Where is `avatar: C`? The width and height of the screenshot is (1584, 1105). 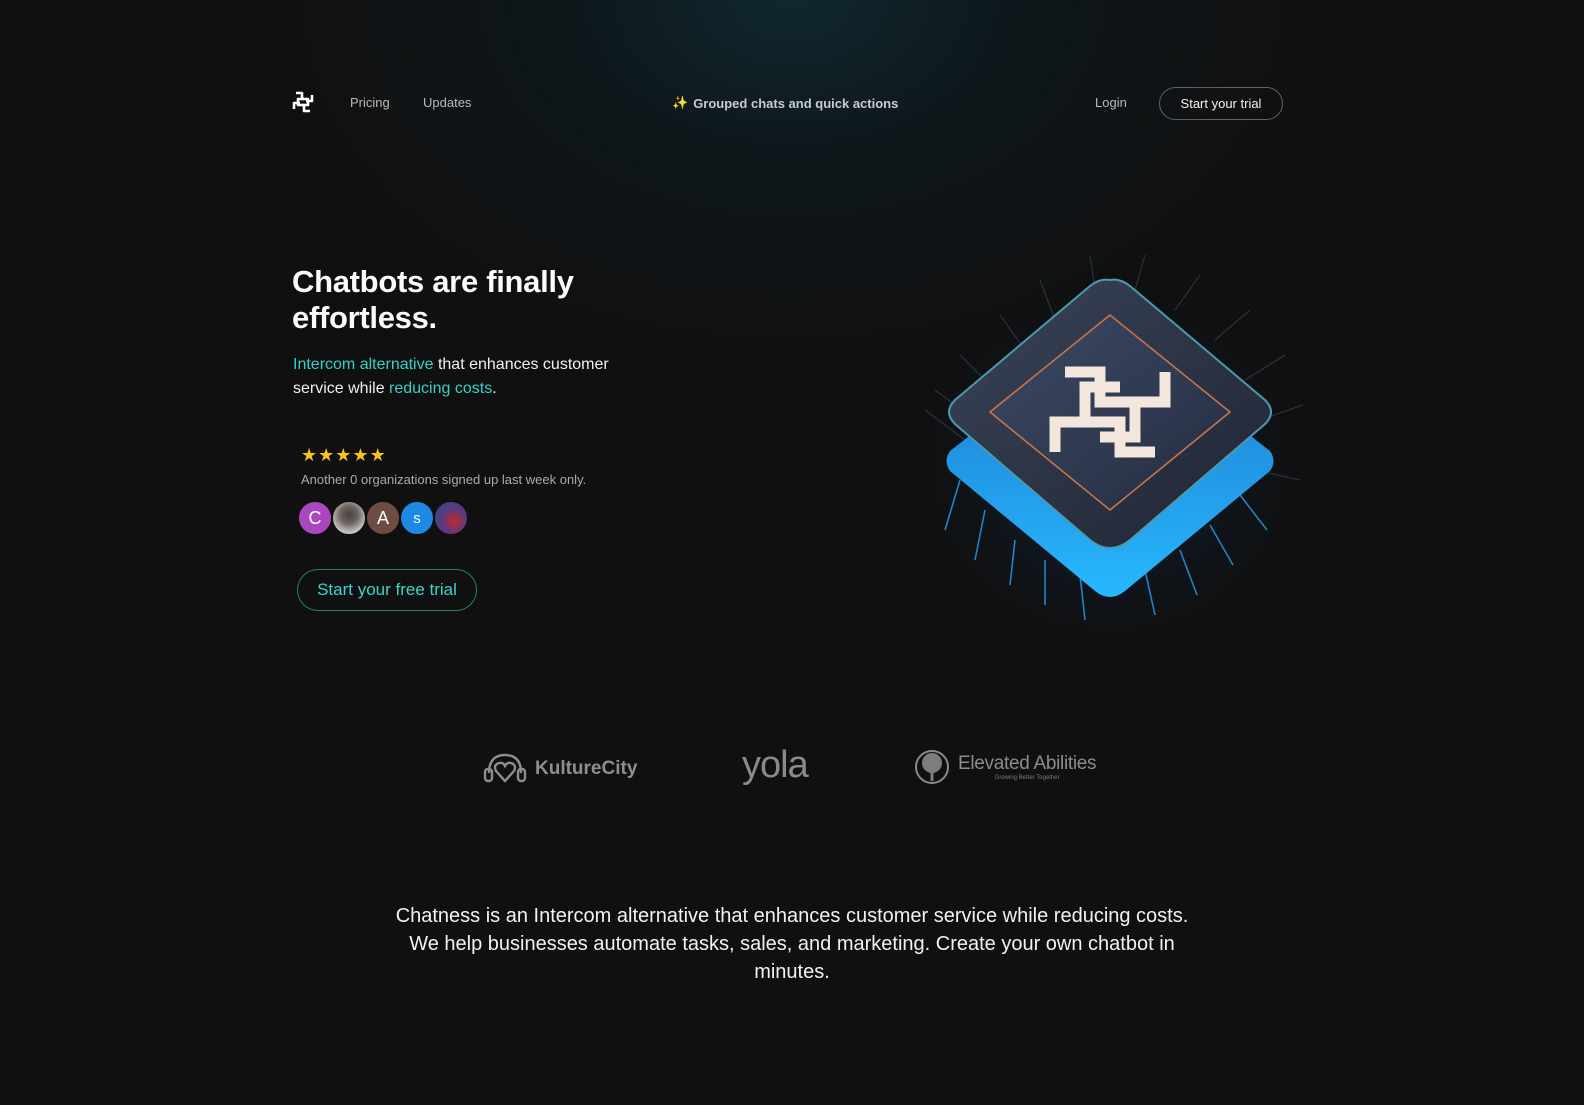 avatar: C is located at coordinates (315, 518).